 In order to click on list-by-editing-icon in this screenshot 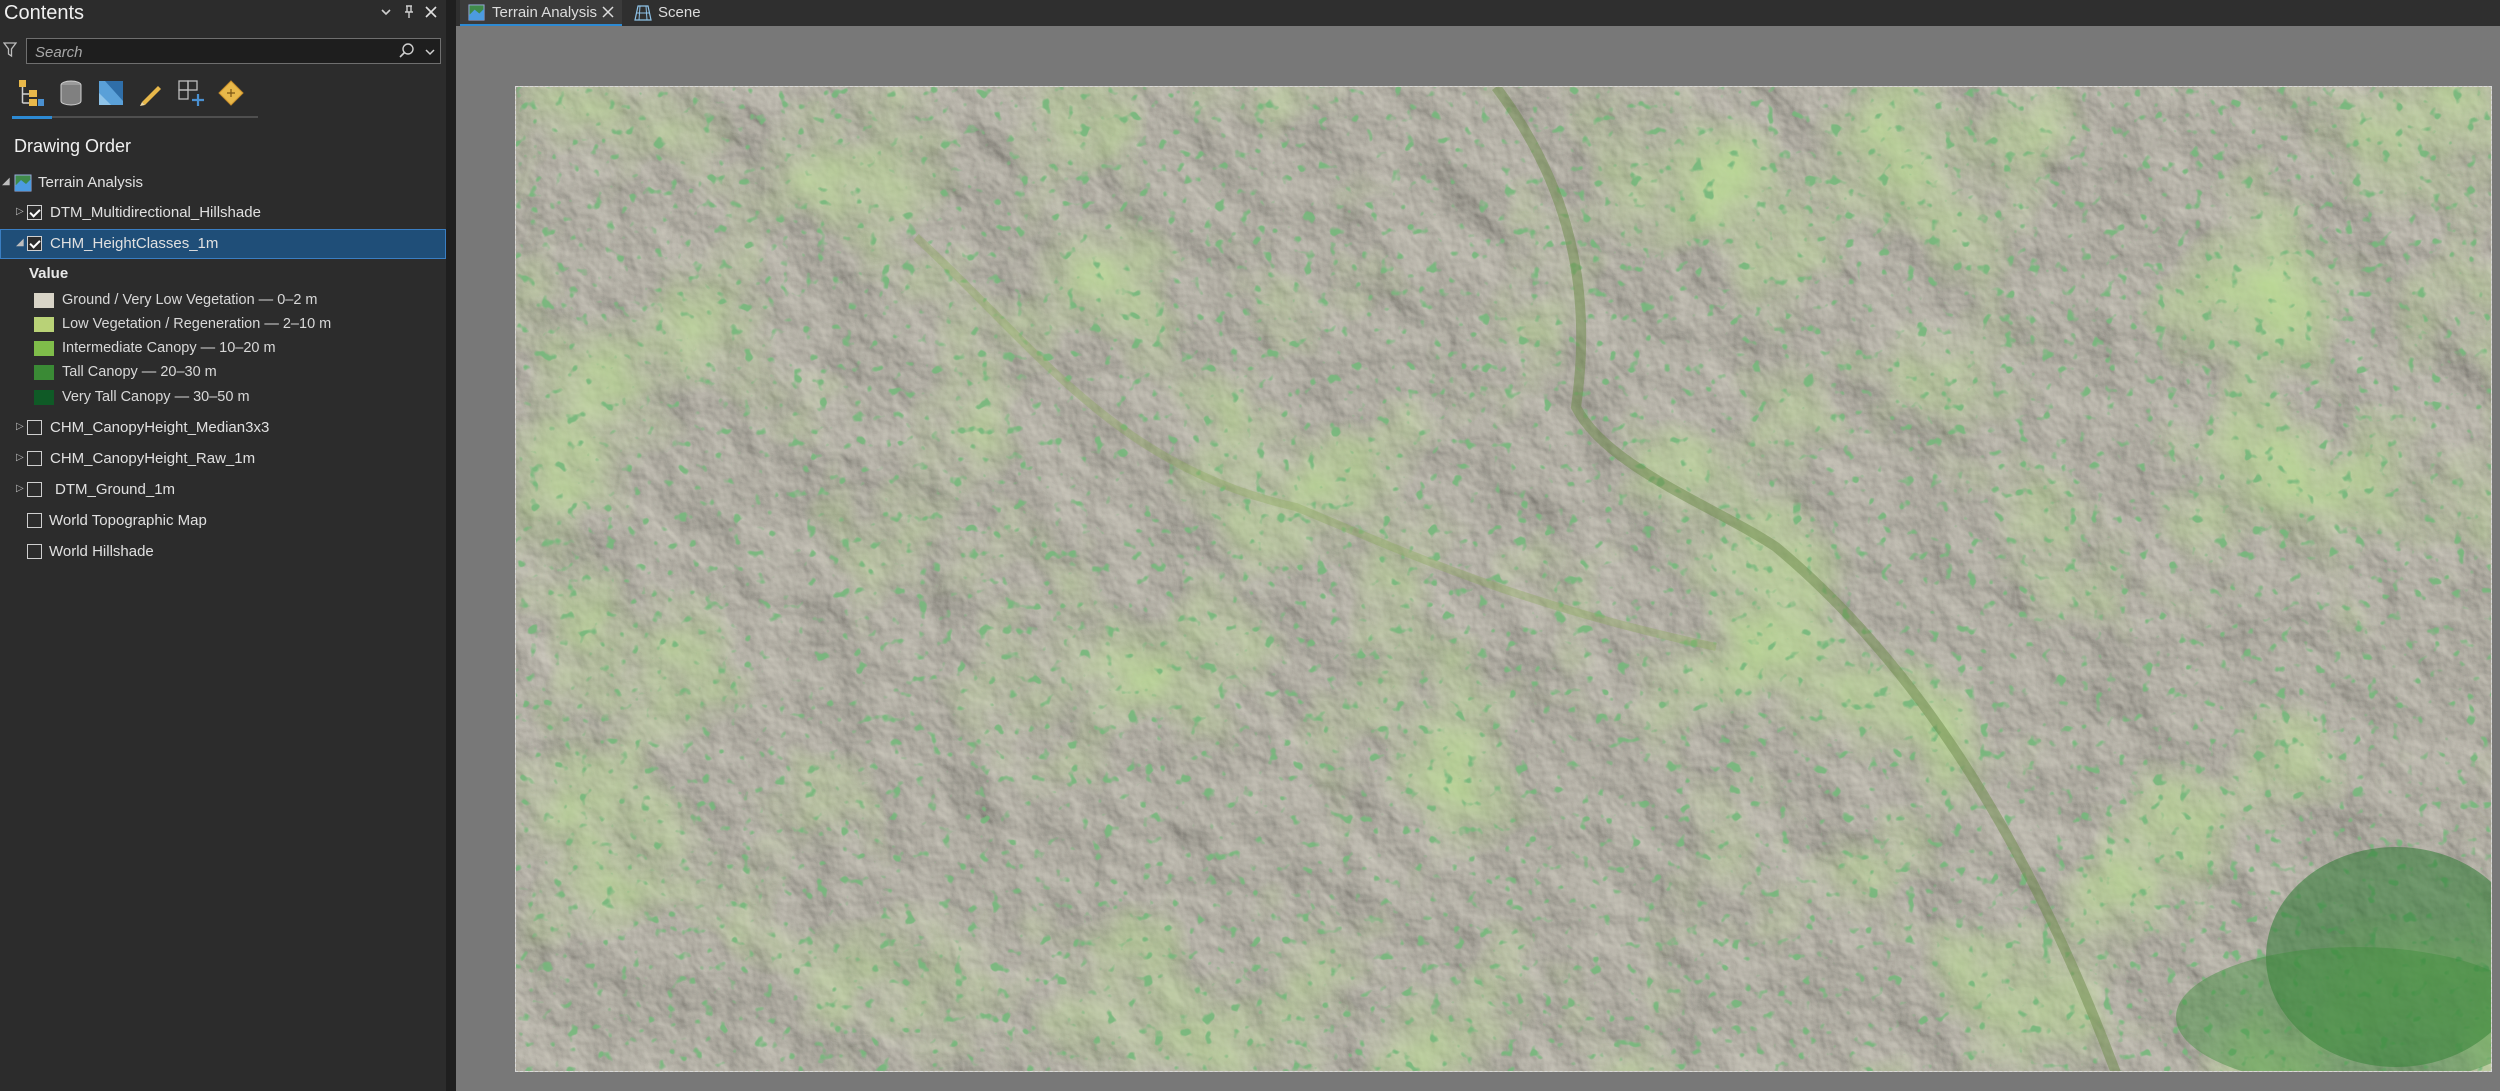, I will do `click(151, 93)`.